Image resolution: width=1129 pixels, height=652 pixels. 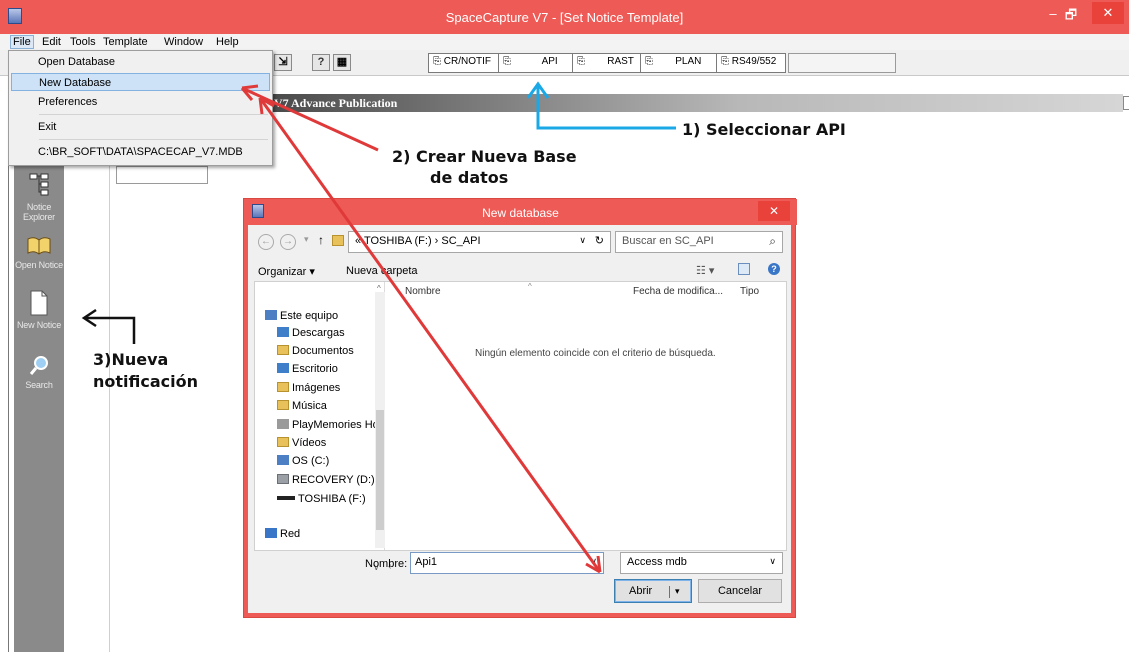 I want to click on toolbar-empty-box, so click(x=842, y=63).